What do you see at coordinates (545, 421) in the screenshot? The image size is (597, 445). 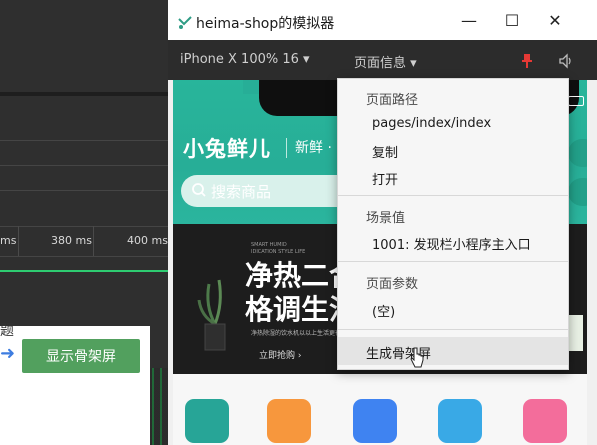 I see `category-icon-beauty` at bounding box center [545, 421].